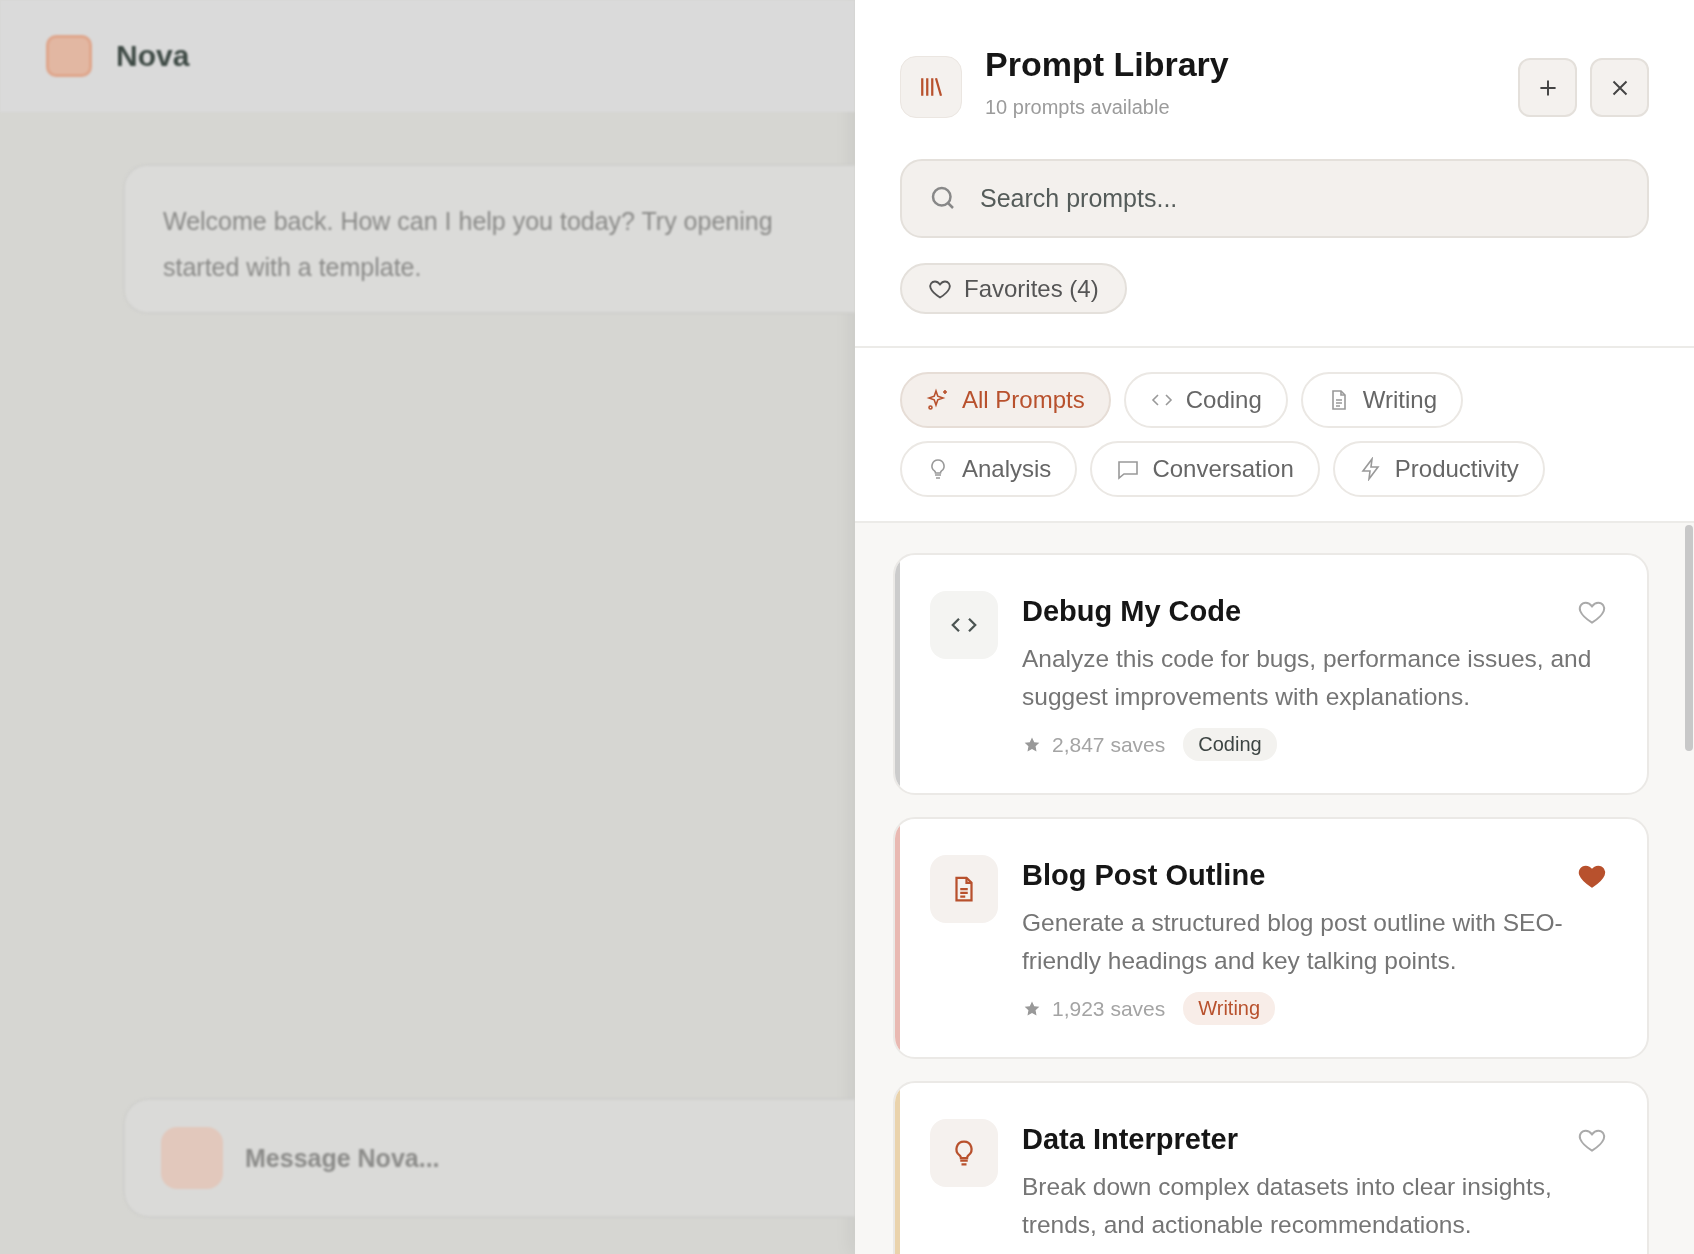 The image size is (1694, 1254). What do you see at coordinates (989, 469) in the screenshot?
I see `category-chip: Analysis` at bounding box center [989, 469].